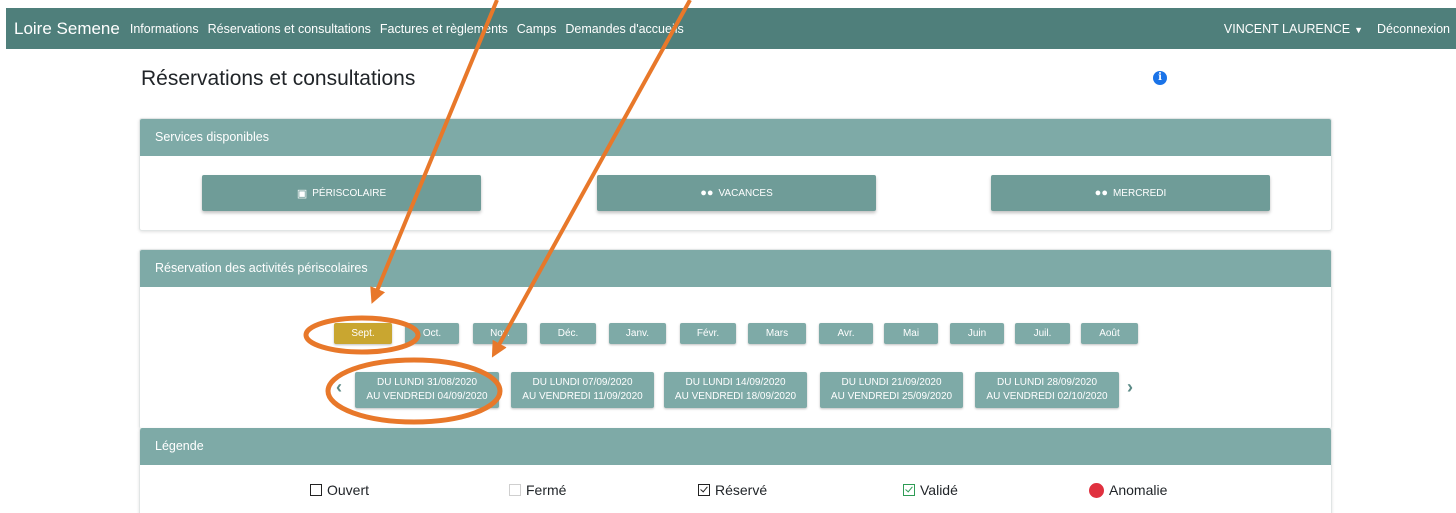 This screenshot has height=513, width=1456. What do you see at coordinates (302, 193) in the screenshot?
I see `calendar-icon: ▣` at bounding box center [302, 193].